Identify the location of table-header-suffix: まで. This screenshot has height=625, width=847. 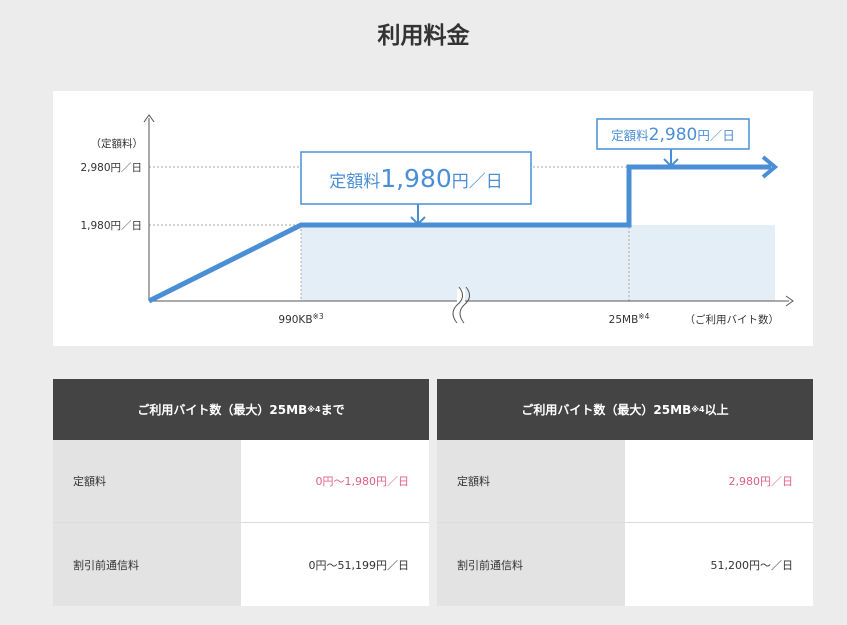
(332, 410).